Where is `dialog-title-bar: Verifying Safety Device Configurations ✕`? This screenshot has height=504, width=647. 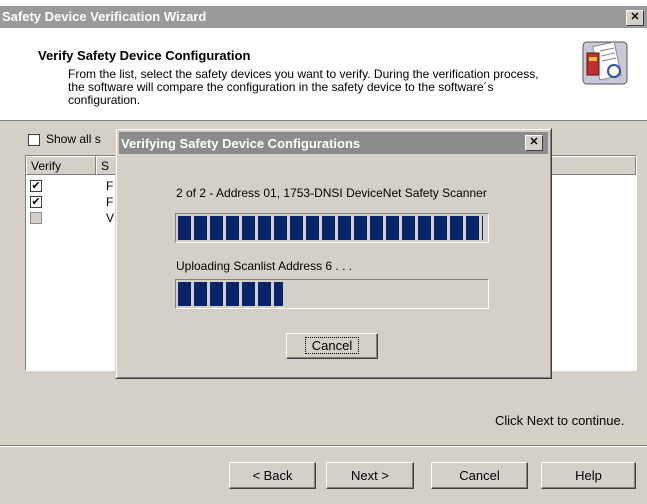
dialog-title-bar: Verifying Safety Device Configurations ✕ is located at coordinates (333, 143).